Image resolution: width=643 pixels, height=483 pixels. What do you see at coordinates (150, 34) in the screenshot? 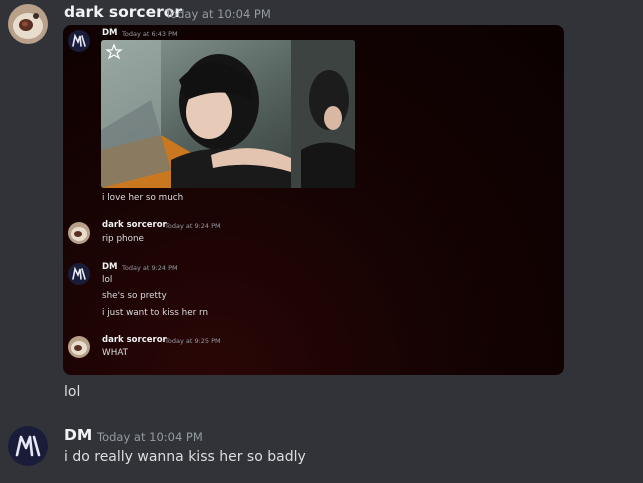
I see `embed-timestamp: Today at 6:43 PM` at bounding box center [150, 34].